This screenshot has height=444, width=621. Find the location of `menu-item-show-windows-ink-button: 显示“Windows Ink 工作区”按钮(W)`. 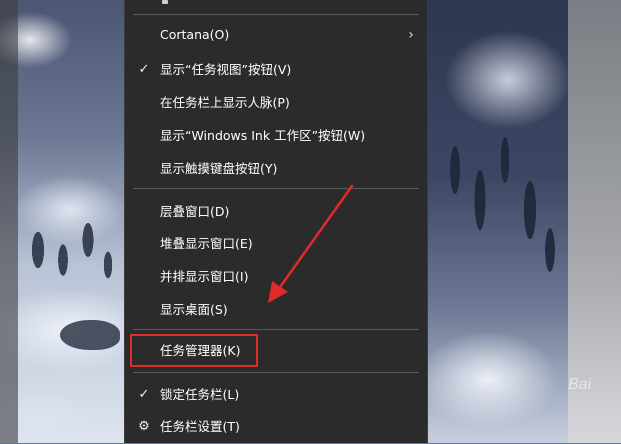

menu-item-show-windows-ink-button: 显示“Windows Ink 工作区”按钮(W) is located at coordinates (276, 136).